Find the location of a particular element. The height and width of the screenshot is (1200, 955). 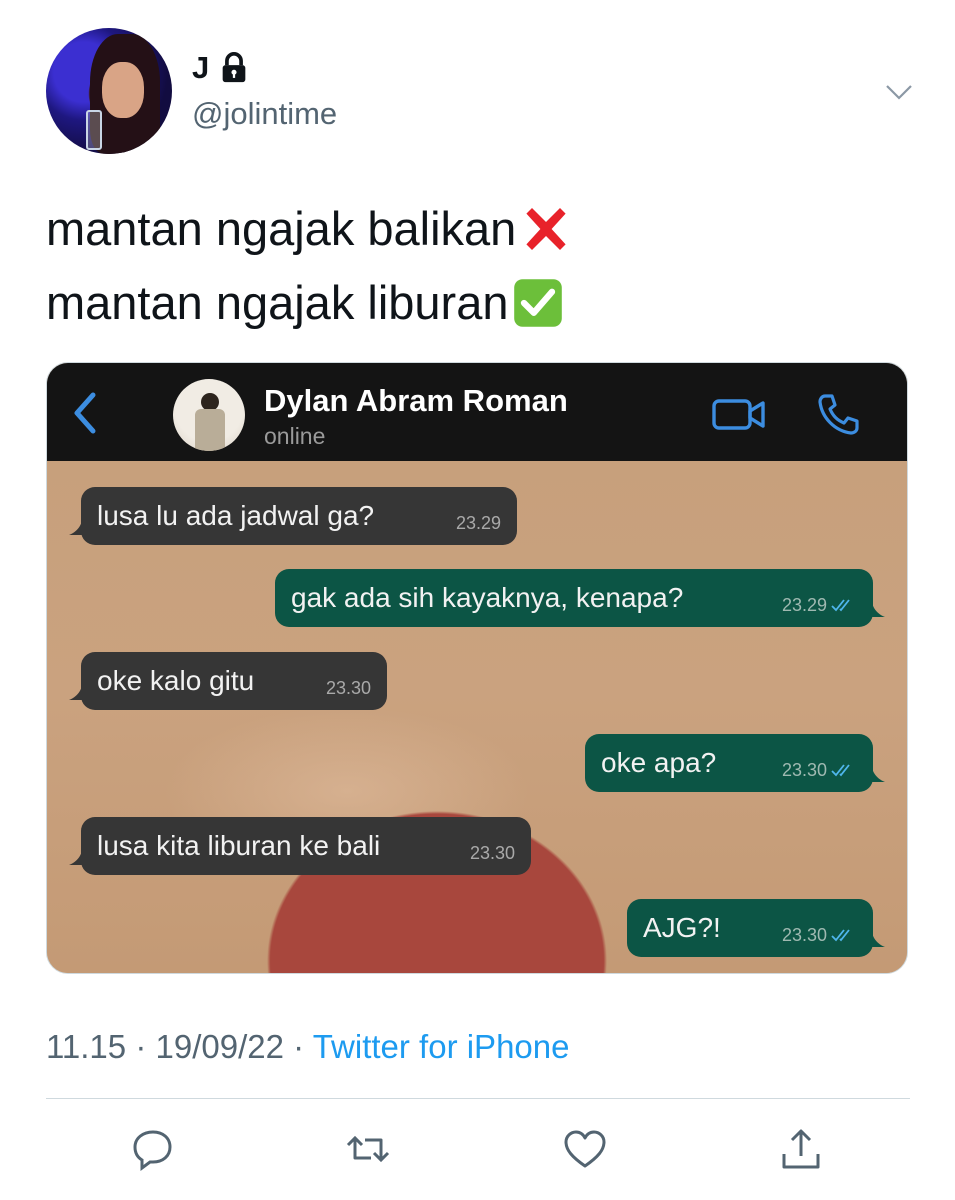

tweet-line: mantan ngajak liburan is located at coordinates (310, 303).